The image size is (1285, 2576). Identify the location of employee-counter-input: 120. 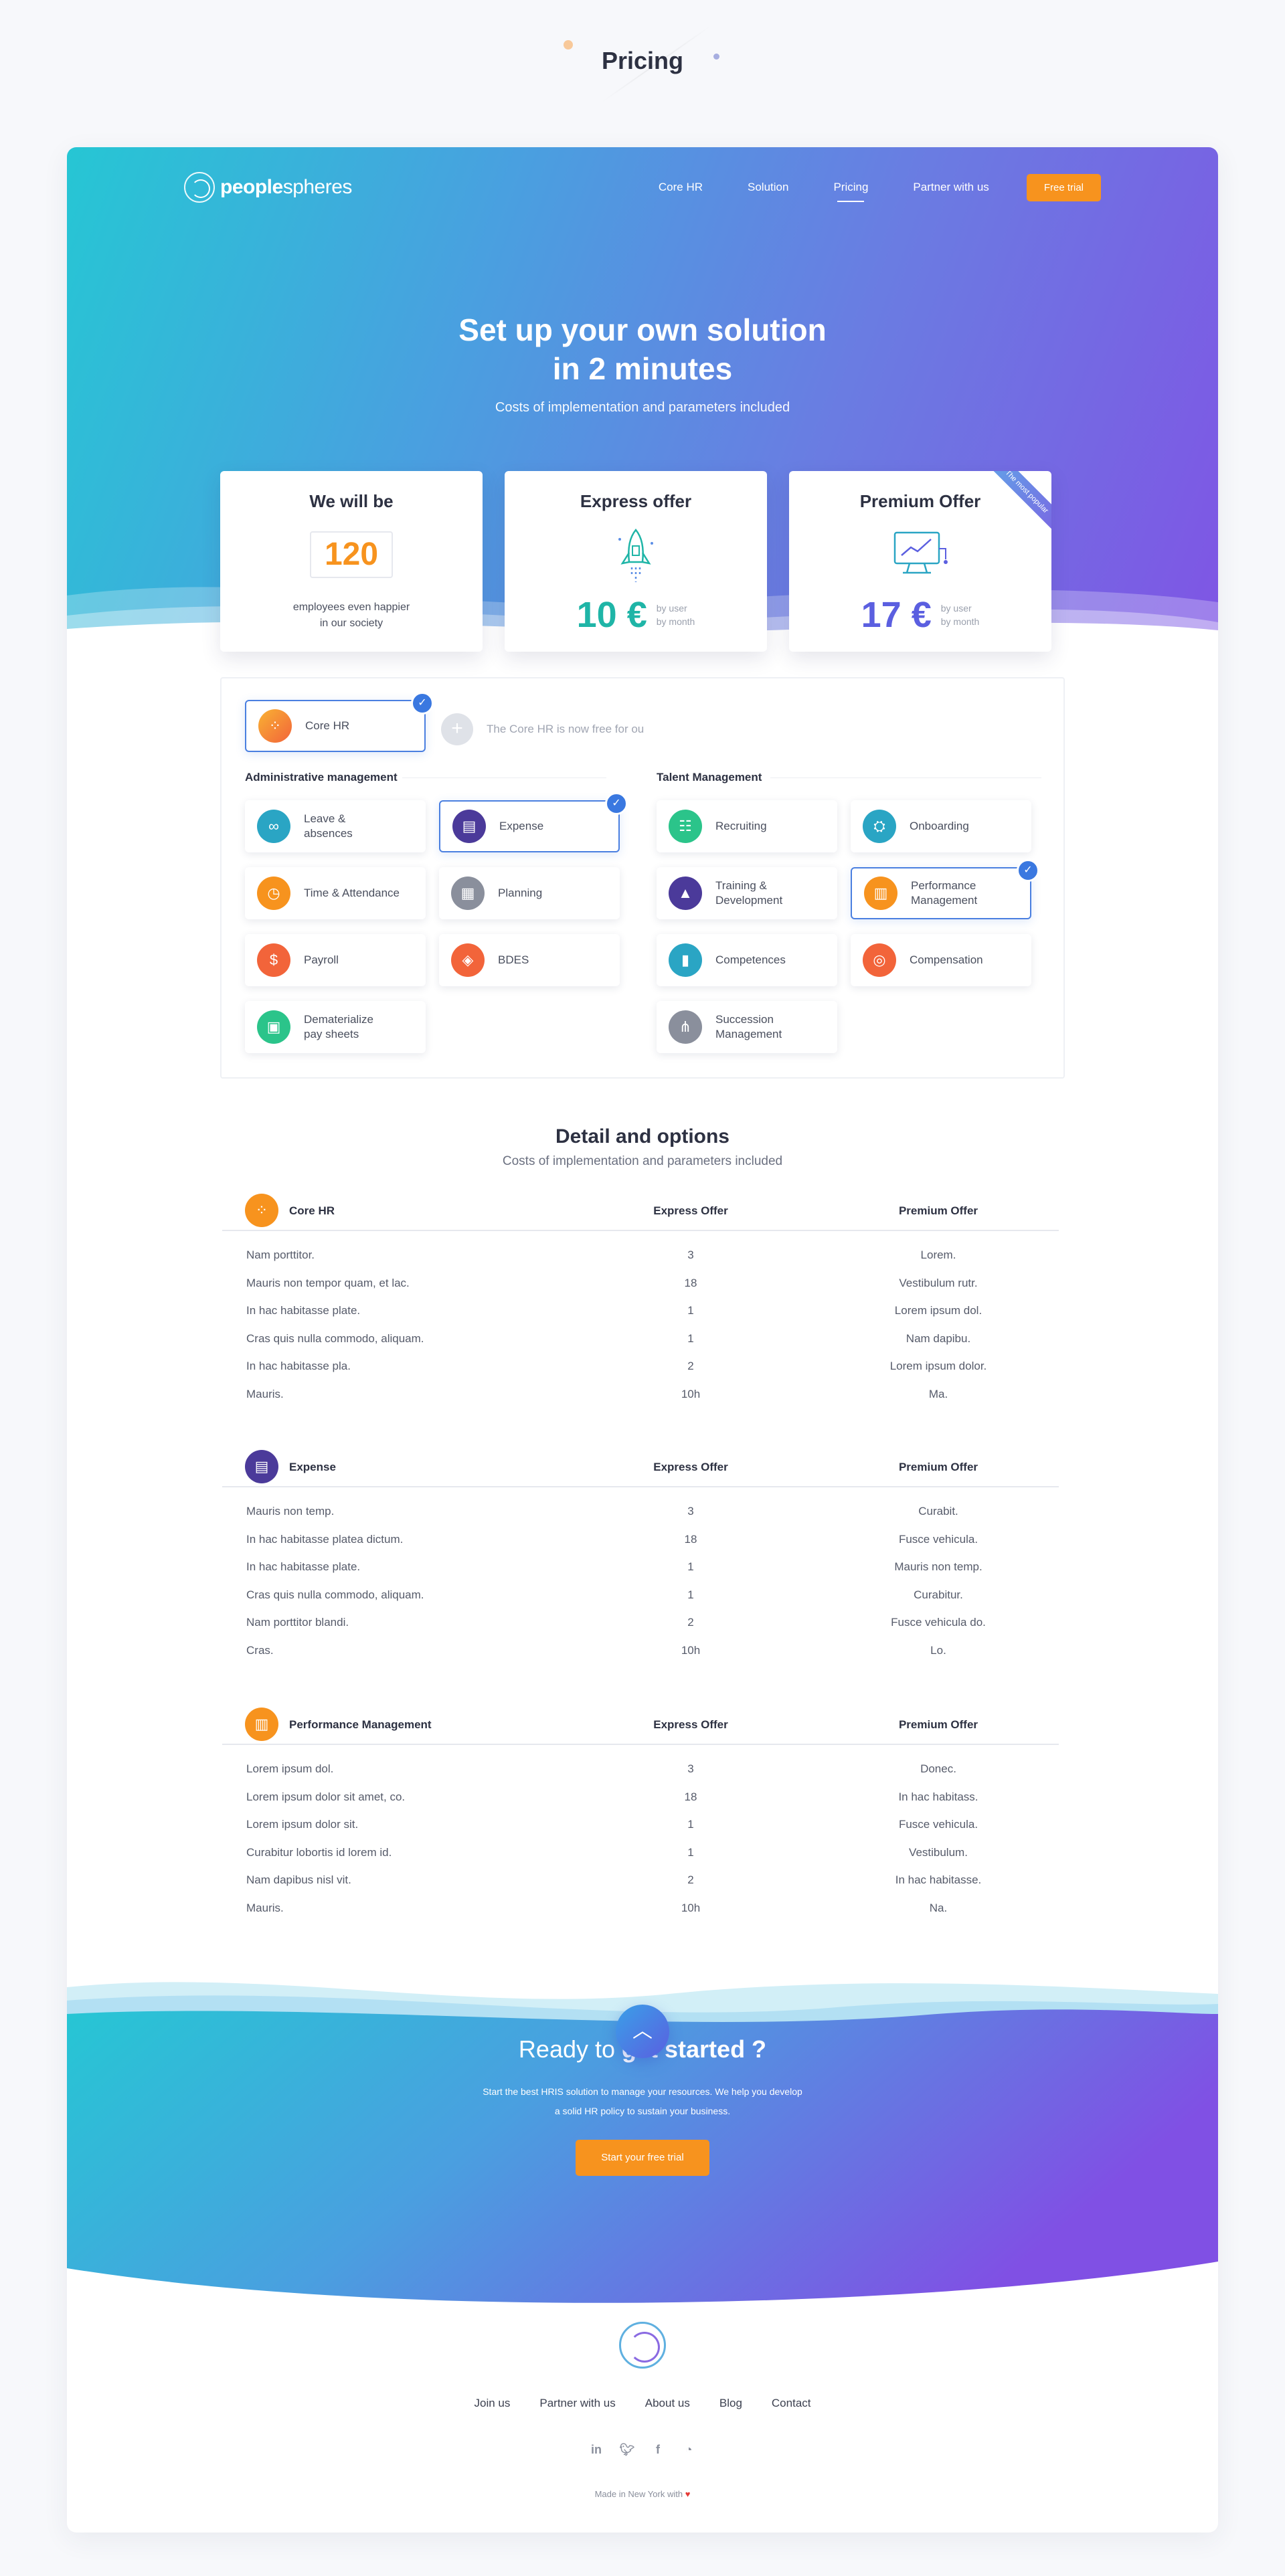
(351, 554).